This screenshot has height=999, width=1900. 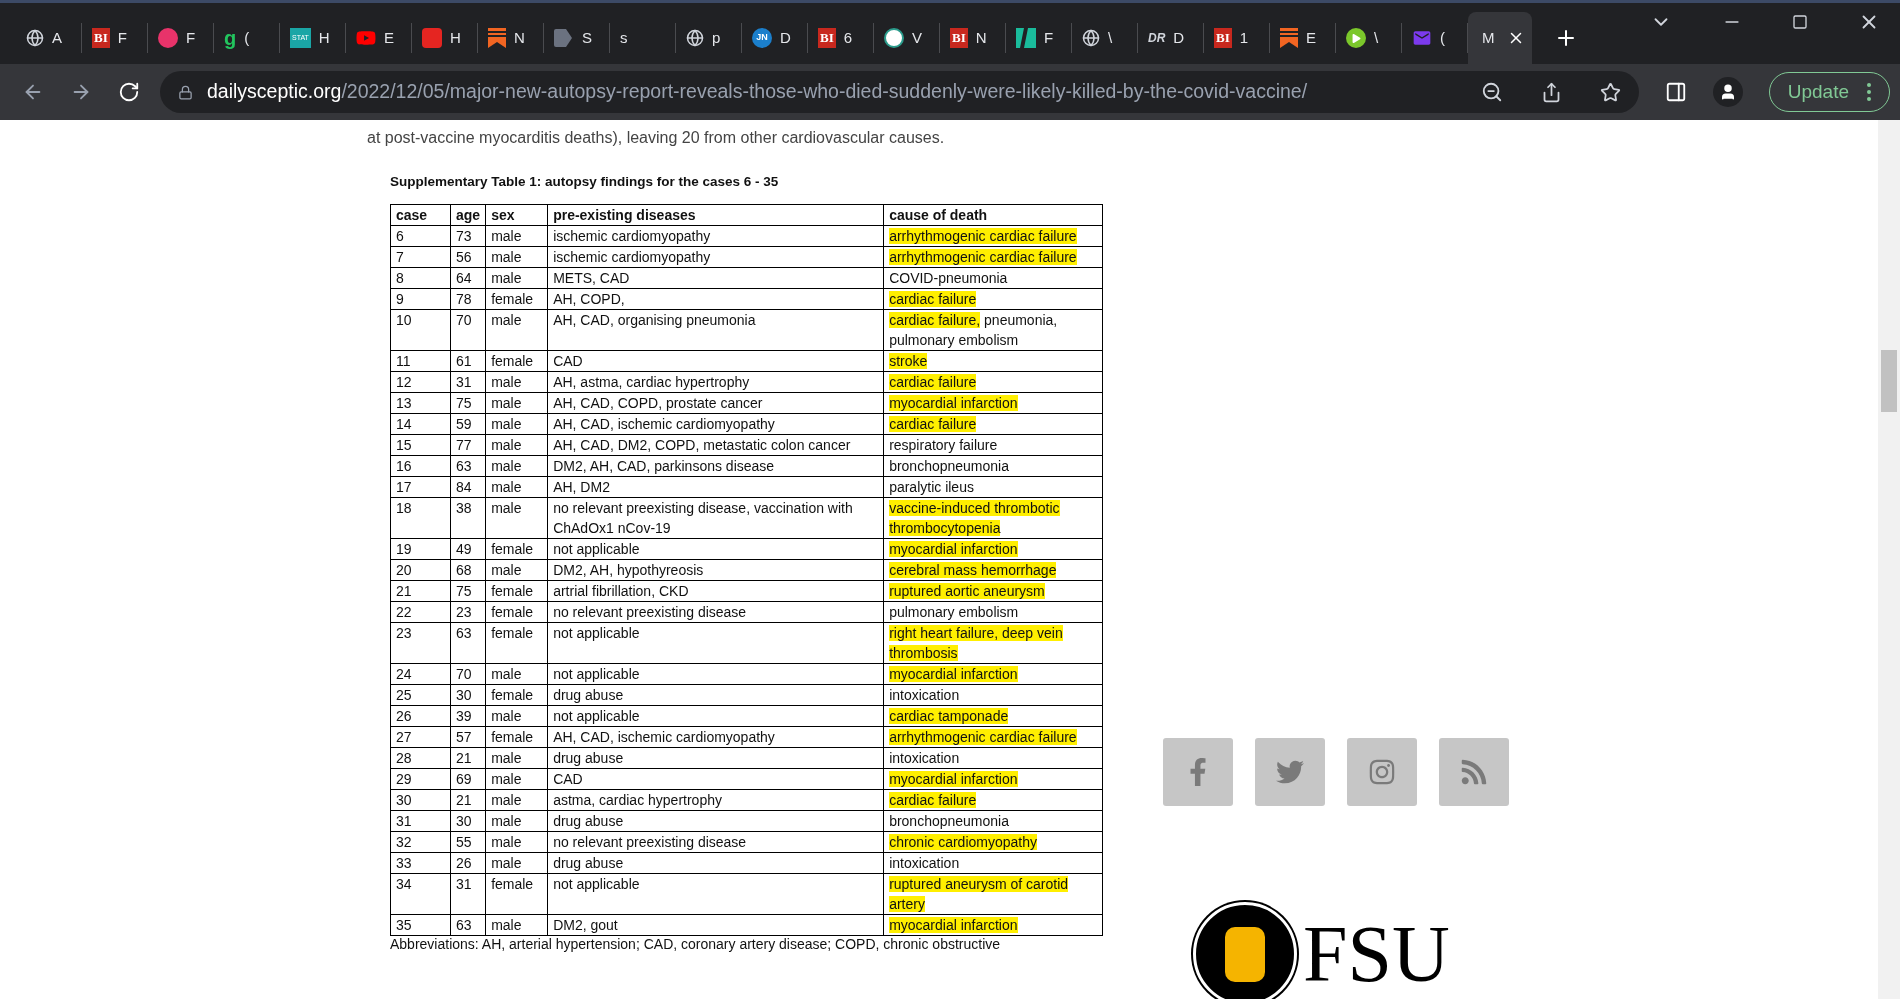 I want to click on browser-tab: p, so click(x=709, y=38).